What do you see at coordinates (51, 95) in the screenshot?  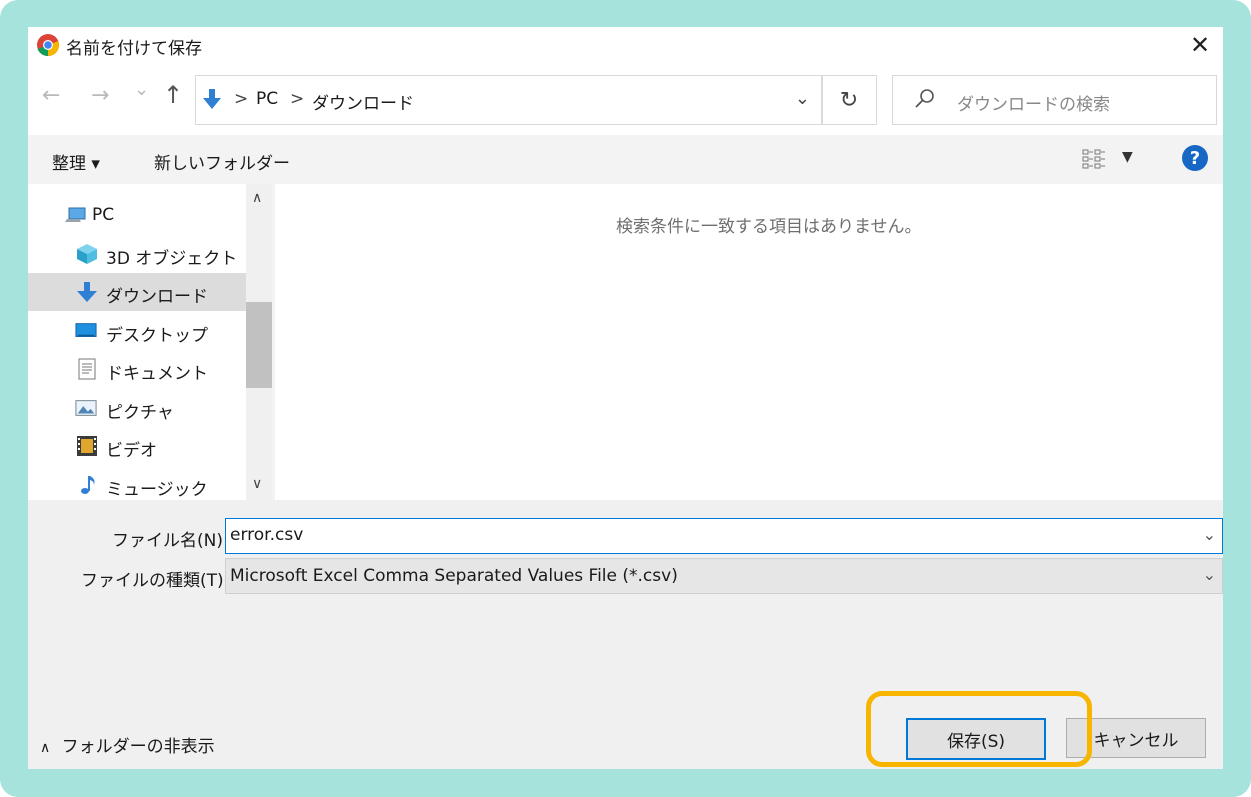 I see `back-icon: ←` at bounding box center [51, 95].